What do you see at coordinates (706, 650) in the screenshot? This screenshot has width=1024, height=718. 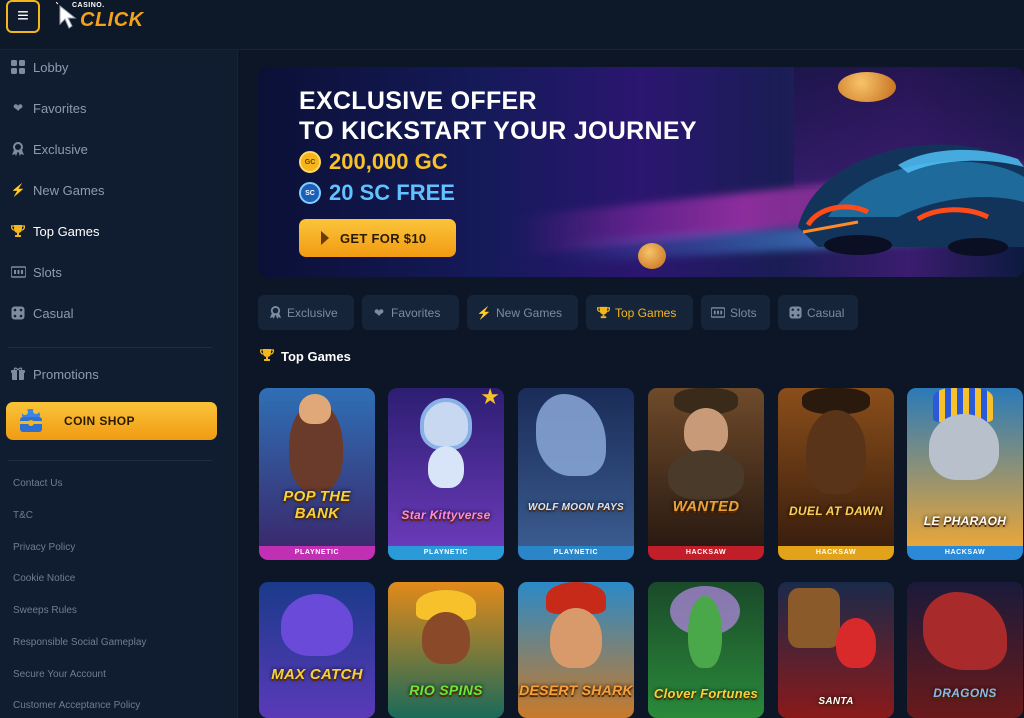 I see `game-card-clover-fortunes: Clover Fortunes` at bounding box center [706, 650].